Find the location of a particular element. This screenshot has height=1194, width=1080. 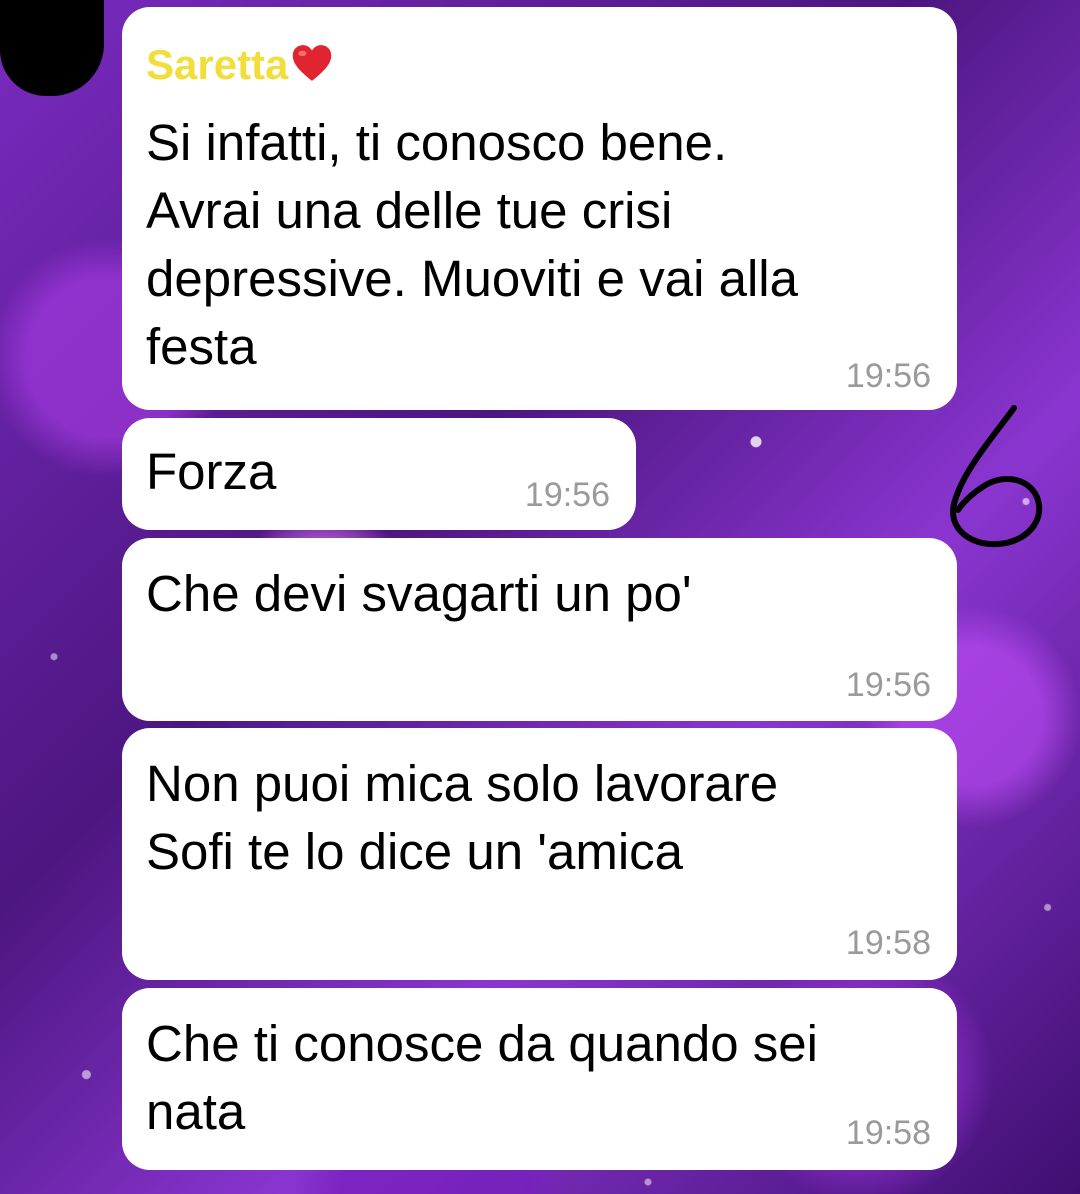

message-line: Forza is located at coordinates (211, 471).